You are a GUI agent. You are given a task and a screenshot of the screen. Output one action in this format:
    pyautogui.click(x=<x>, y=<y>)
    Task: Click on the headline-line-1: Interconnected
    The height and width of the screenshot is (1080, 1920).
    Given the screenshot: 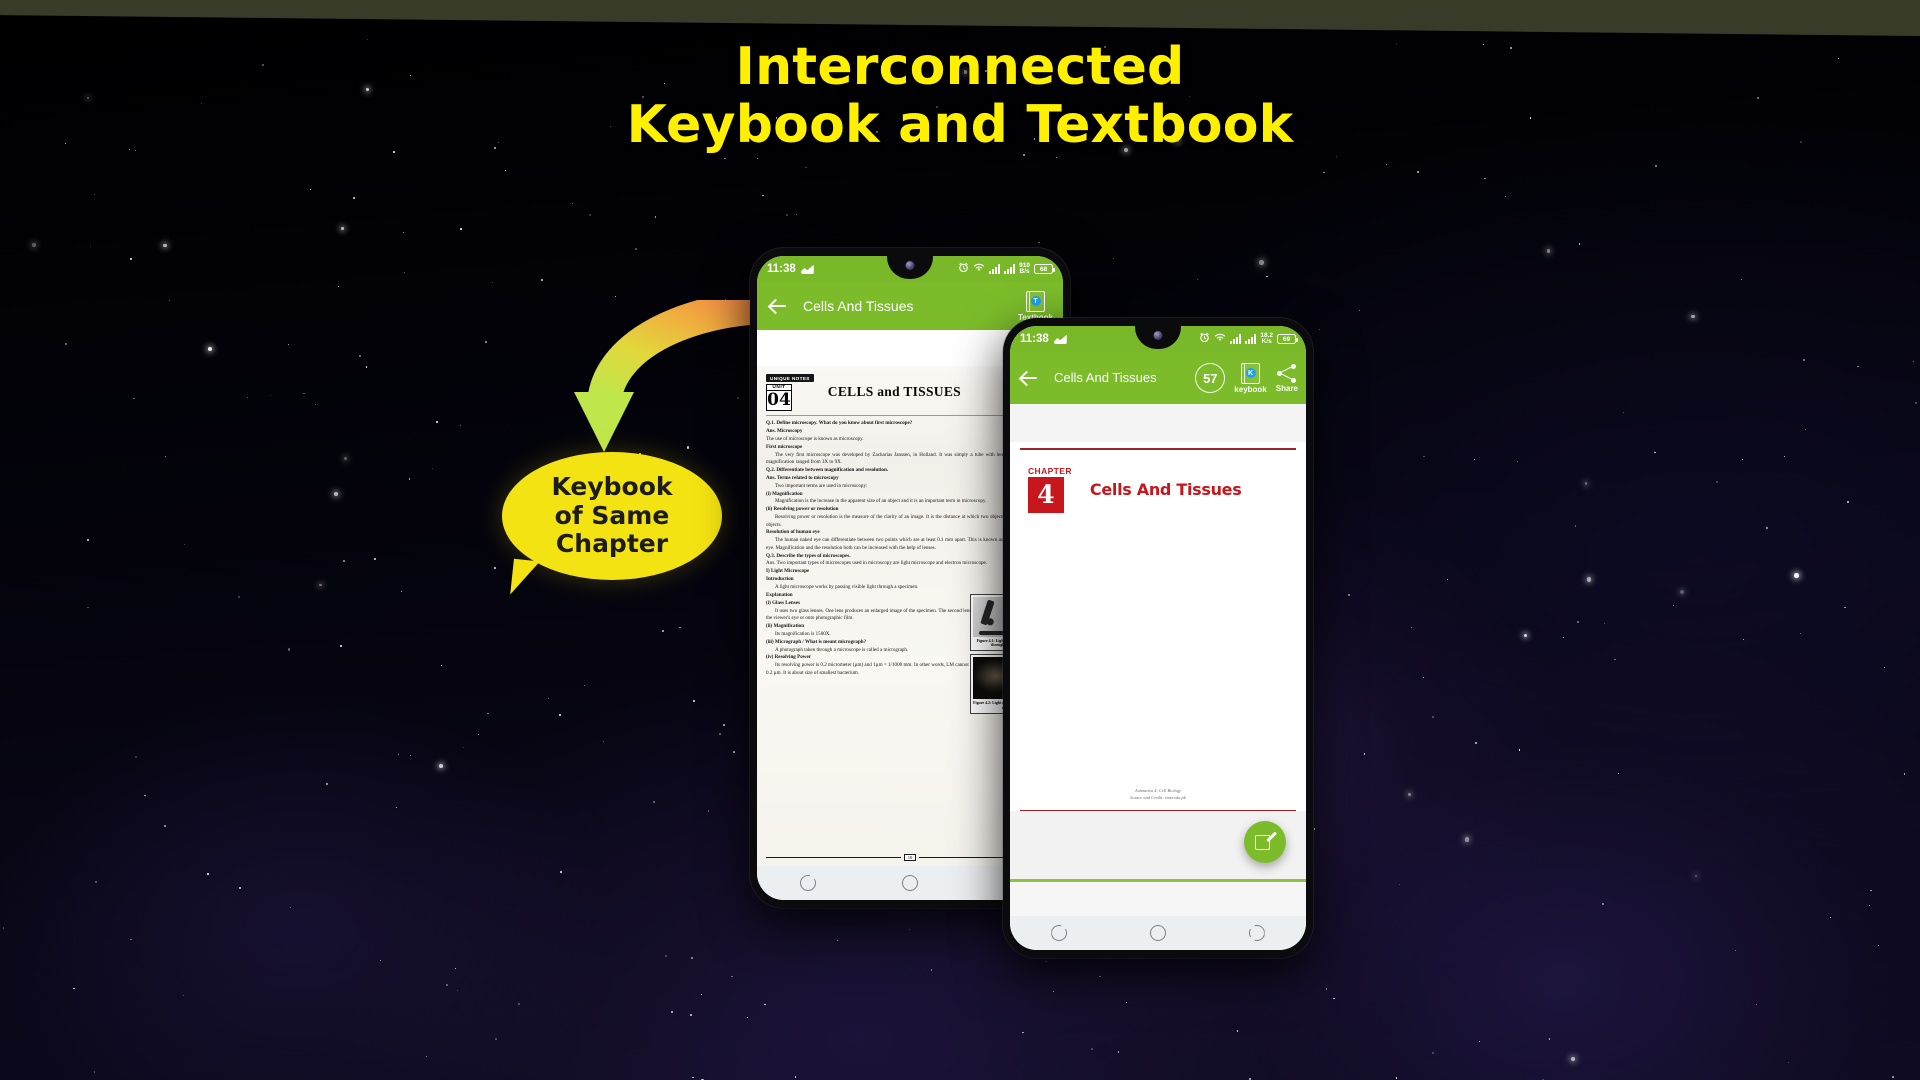 What is the action you would take?
    pyautogui.click(x=960, y=67)
    